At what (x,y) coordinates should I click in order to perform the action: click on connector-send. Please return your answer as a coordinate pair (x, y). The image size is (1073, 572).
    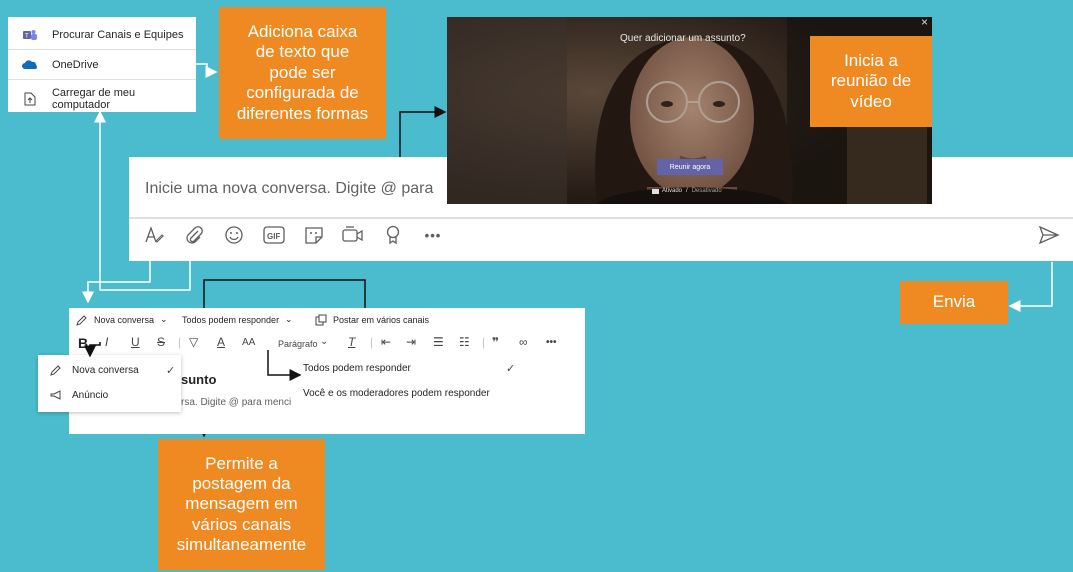
    Looking at the image, I should click on (1030, 287).